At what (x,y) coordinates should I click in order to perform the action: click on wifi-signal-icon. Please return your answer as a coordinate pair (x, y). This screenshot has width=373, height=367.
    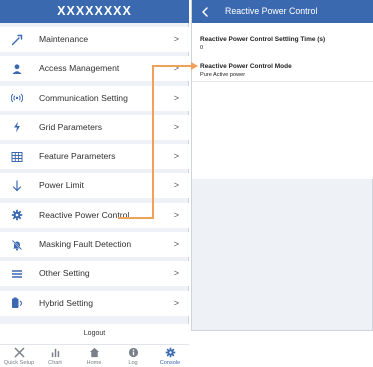
    Looking at the image, I should click on (16, 98).